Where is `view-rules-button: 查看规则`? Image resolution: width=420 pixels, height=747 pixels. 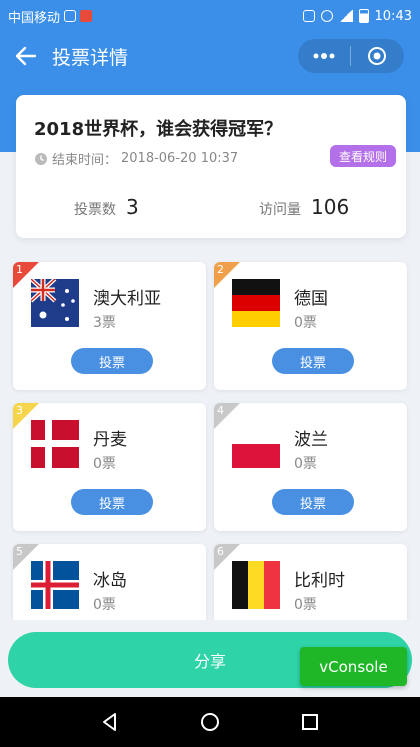 view-rules-button: 查看规则 is located at coordinates (363, 156).